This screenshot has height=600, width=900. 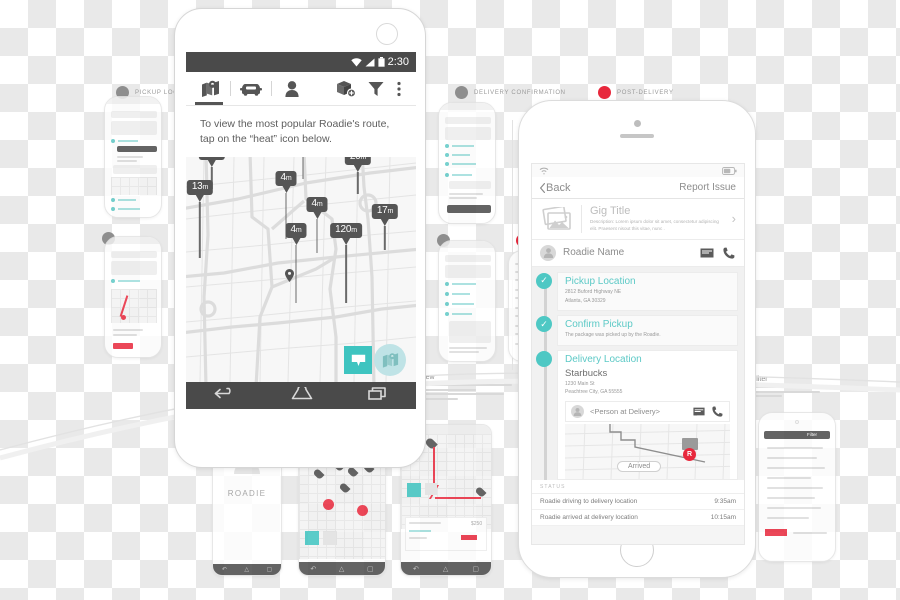 What do you see at coordinates (639, 467) in the screenshot?
I see `arrived-badge: Arrived` at bounding box center [639, 467].